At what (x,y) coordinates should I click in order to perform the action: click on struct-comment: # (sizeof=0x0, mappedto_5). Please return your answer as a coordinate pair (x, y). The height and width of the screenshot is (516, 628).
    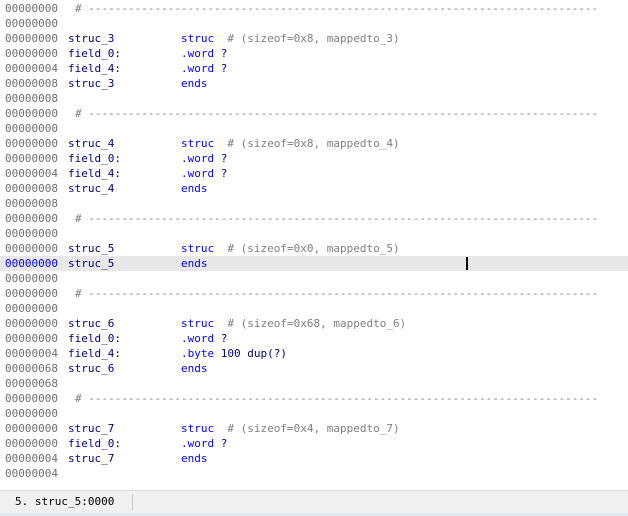
    Looking at the image, I should click on (313, 248).